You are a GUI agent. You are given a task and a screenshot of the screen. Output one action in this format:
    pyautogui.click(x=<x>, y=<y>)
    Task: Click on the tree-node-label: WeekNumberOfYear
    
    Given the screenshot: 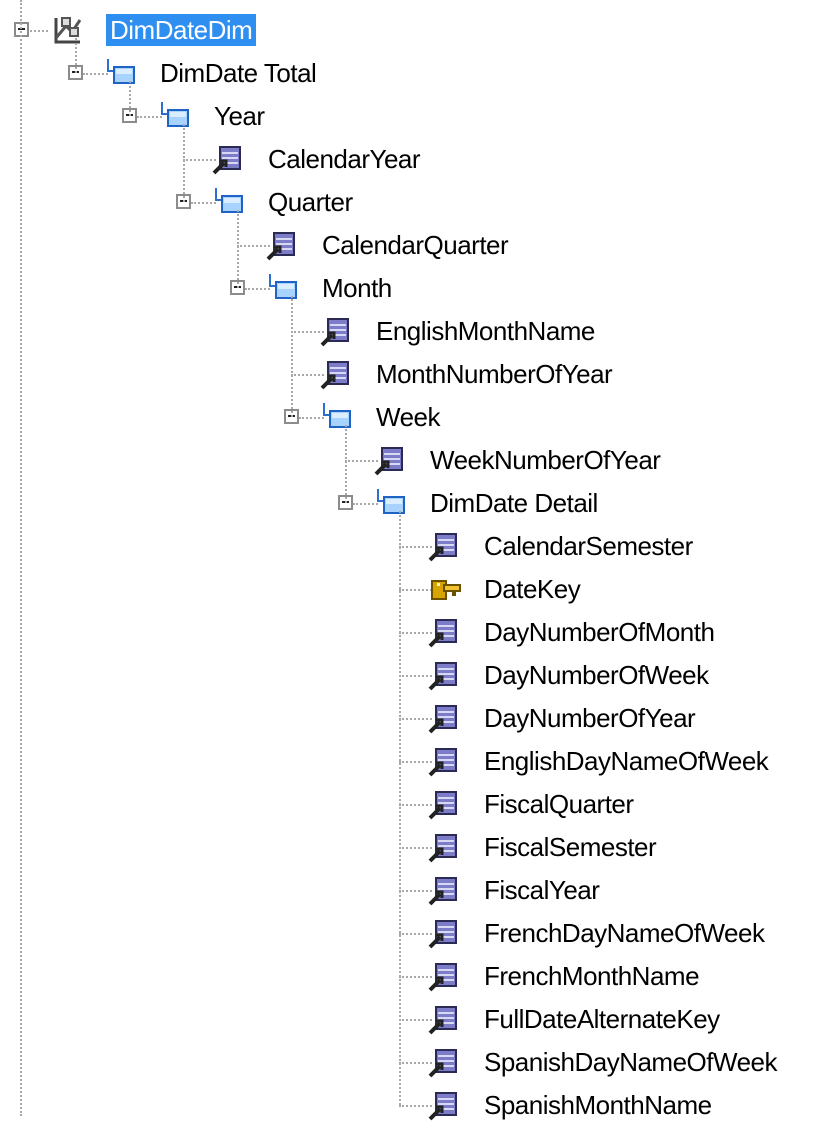 What is the action you would take?
    pyautogui.click(x=545, y=460)
    